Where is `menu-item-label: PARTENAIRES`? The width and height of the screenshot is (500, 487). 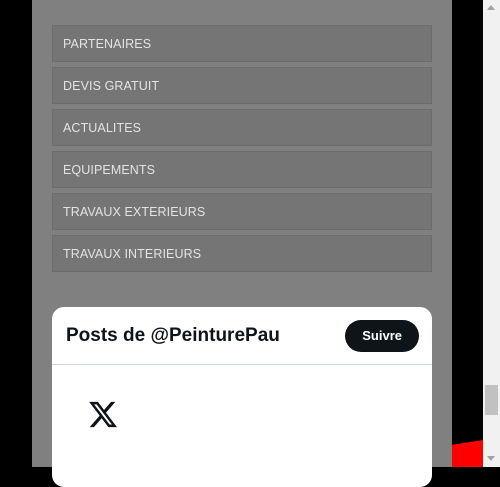 menu-item-label: PARTENAIRES is located at coordinates (107, 43).